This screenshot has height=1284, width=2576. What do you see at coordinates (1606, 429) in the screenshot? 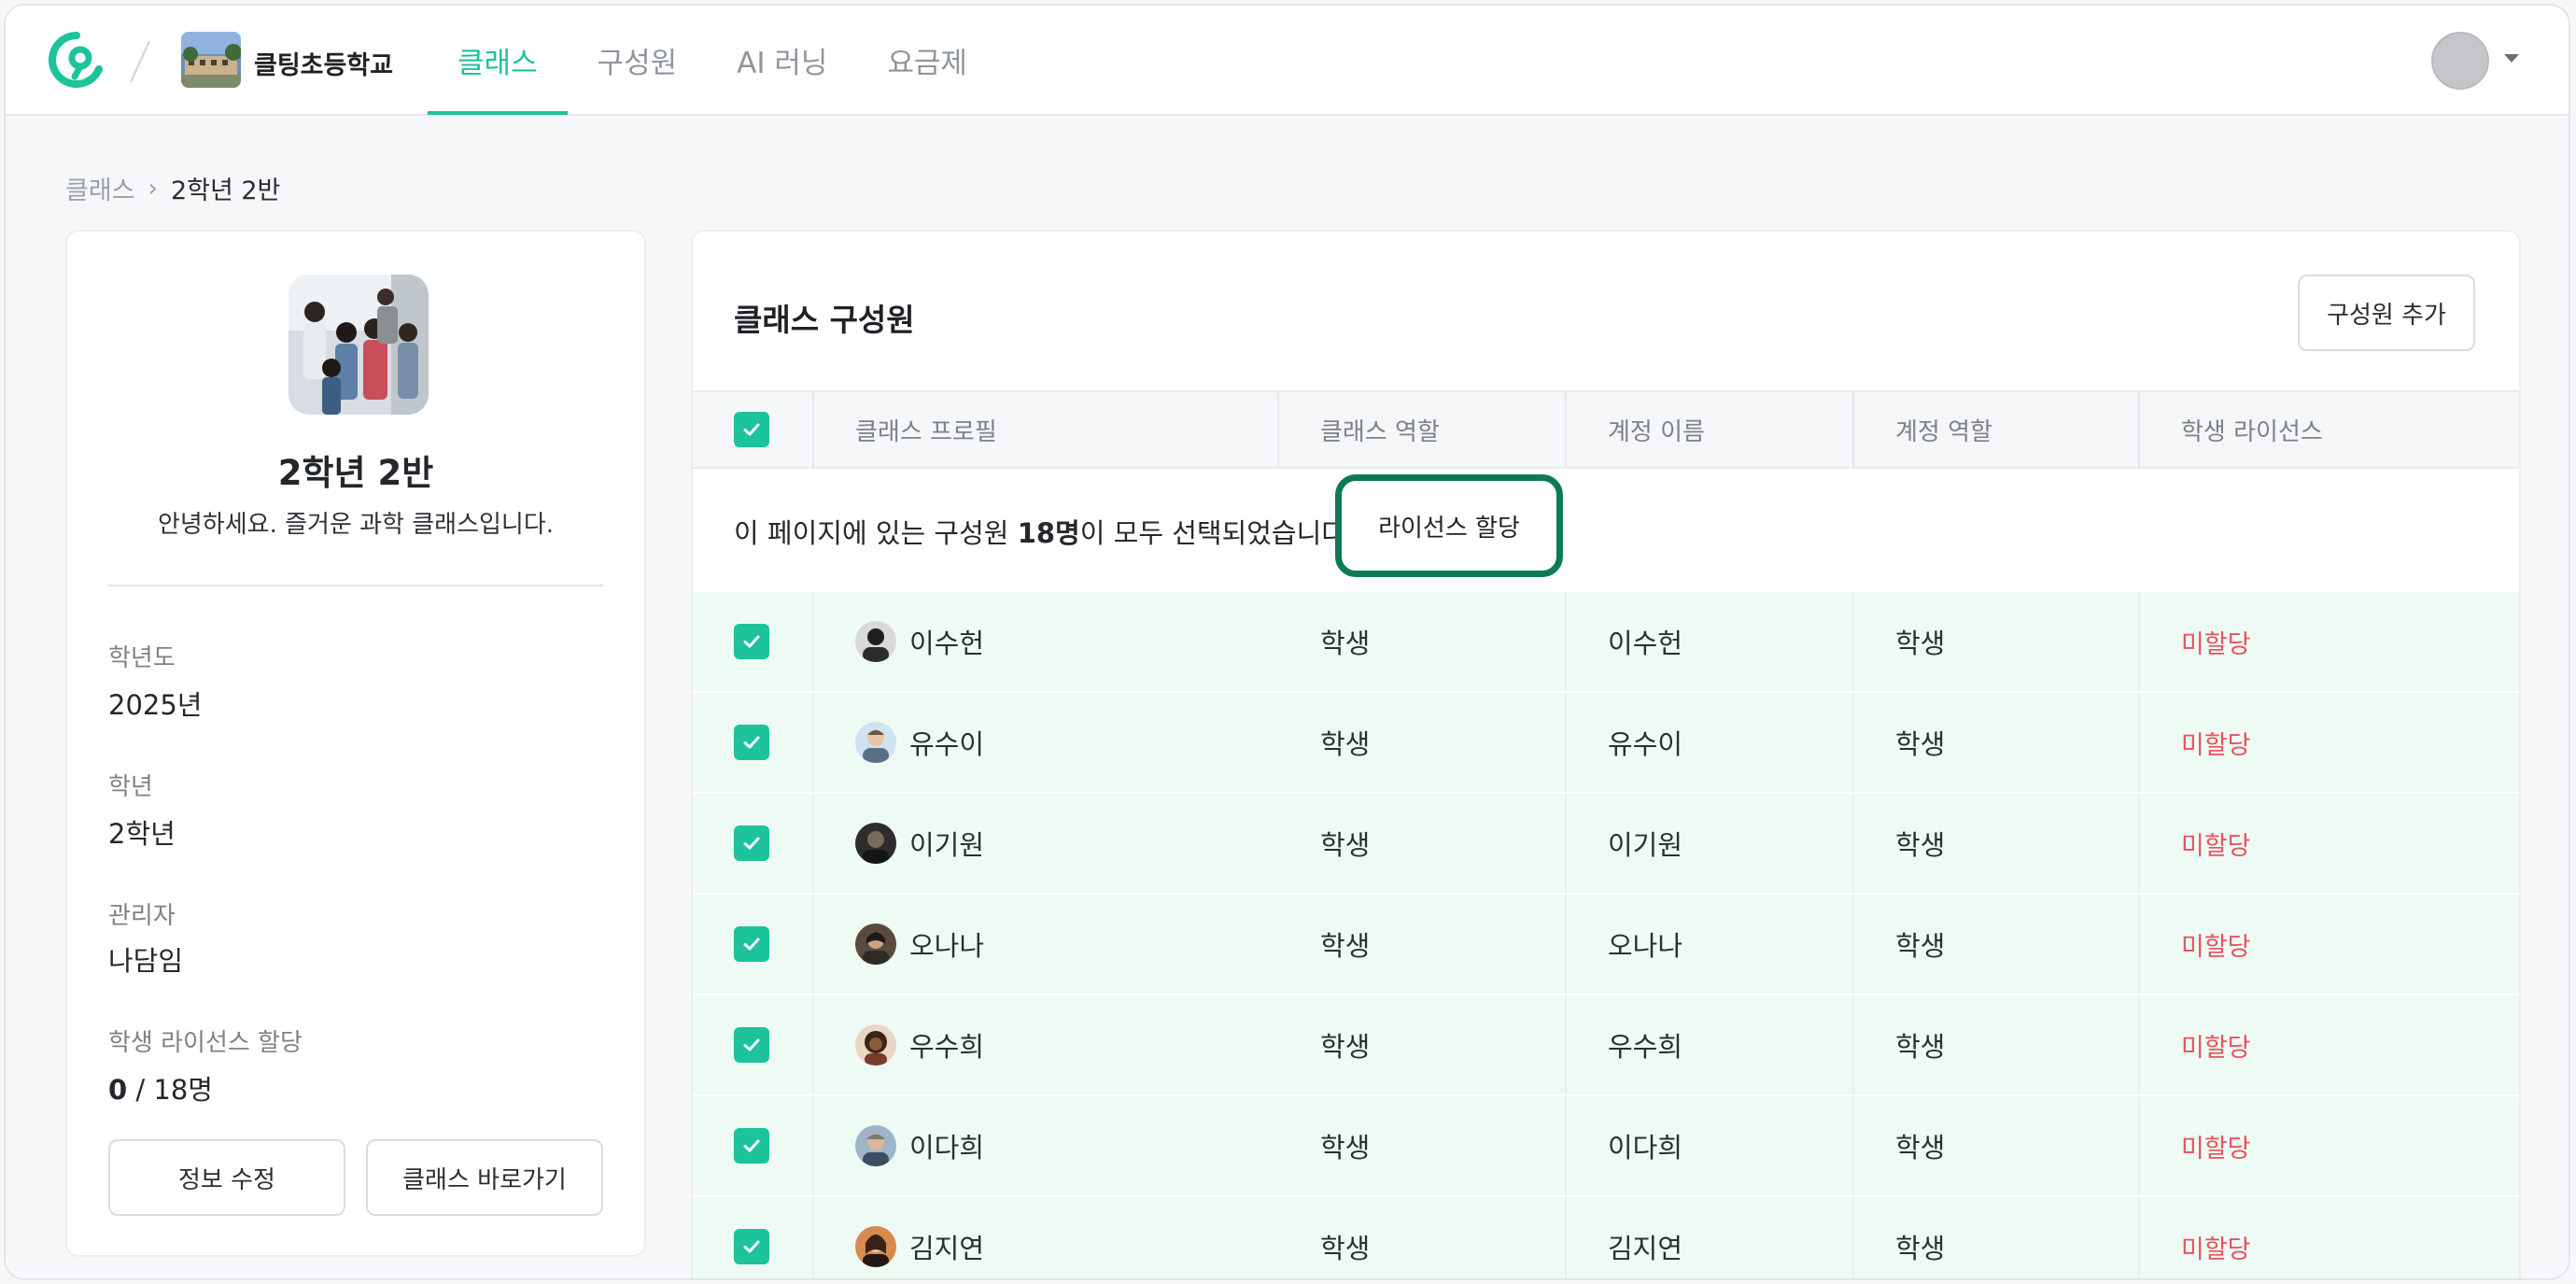
I see `table-header: 클래스 프로필 클래스 역할 계정 이름 계정 역할 학생 라이선스` at bounding box center [1606, 429].